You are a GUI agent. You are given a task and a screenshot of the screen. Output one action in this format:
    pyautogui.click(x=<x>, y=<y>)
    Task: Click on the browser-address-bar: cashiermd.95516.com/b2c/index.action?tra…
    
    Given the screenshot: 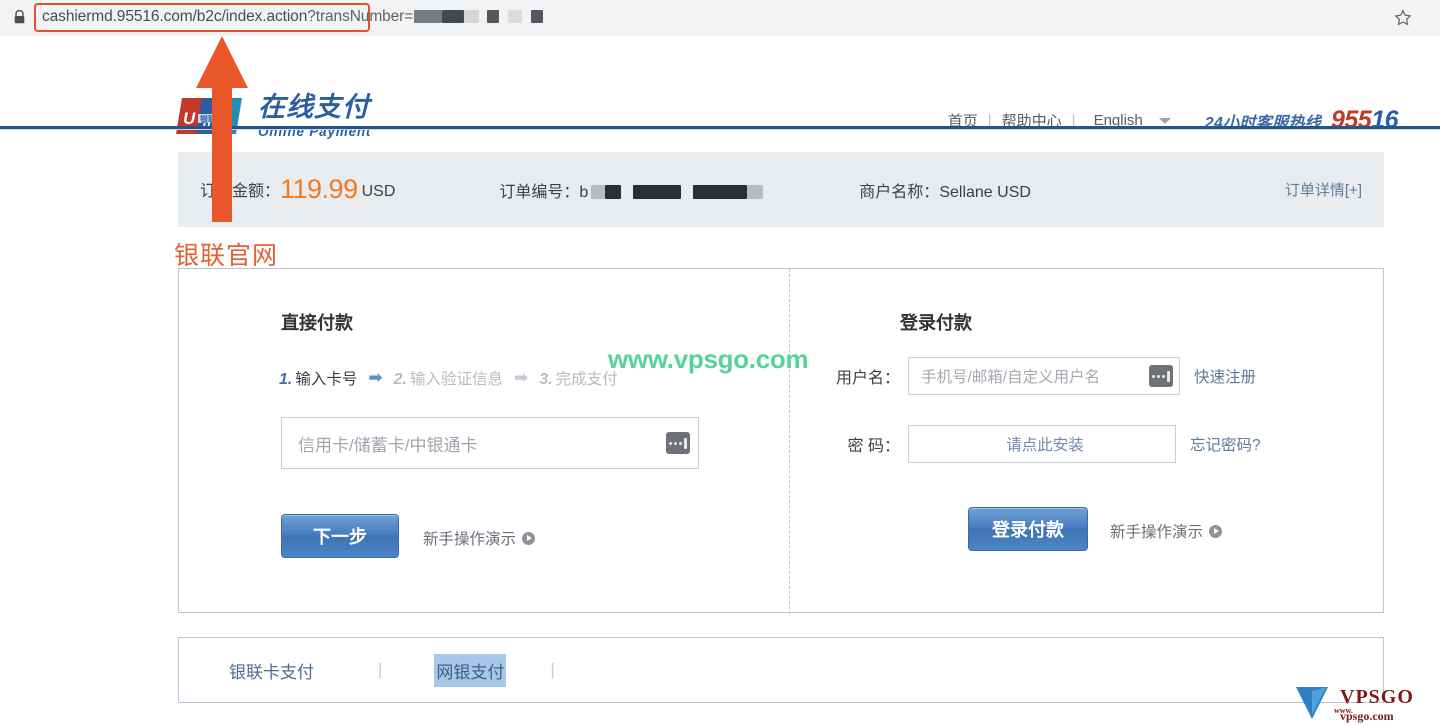 What is the action you would take?
    pyautogui.click(x=720, y=18)
    